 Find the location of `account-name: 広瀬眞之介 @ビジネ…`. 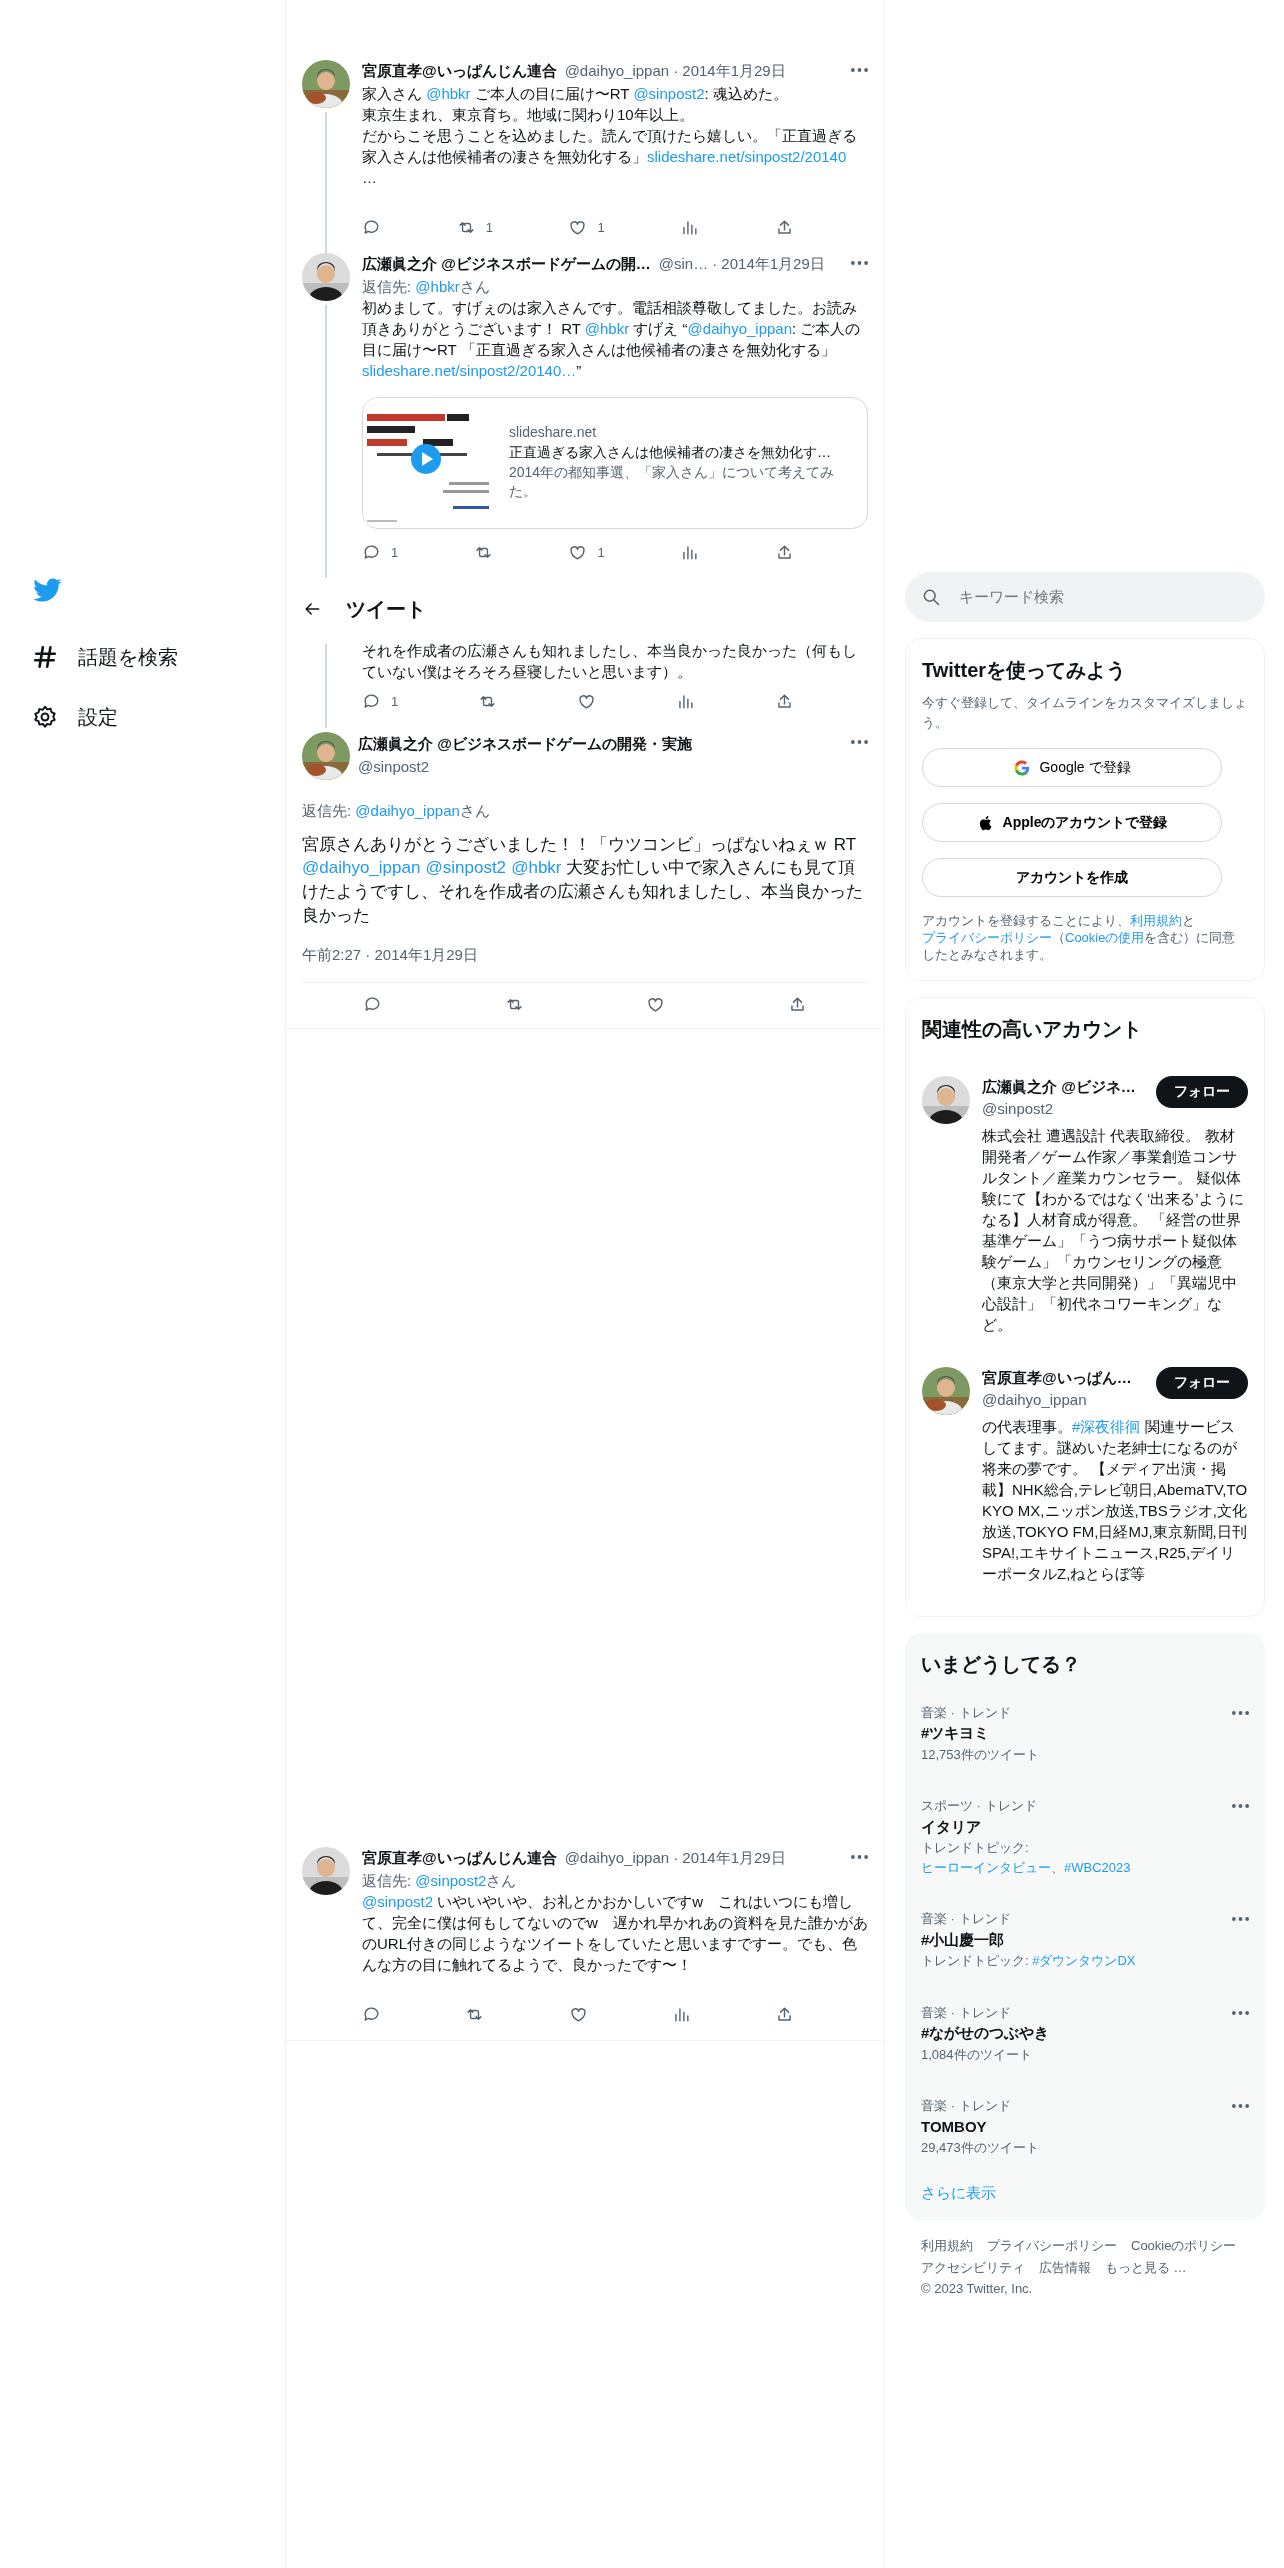

account-name: 広瀬眞之介 @ビジネ… is located at coordinates (1059, 1086).